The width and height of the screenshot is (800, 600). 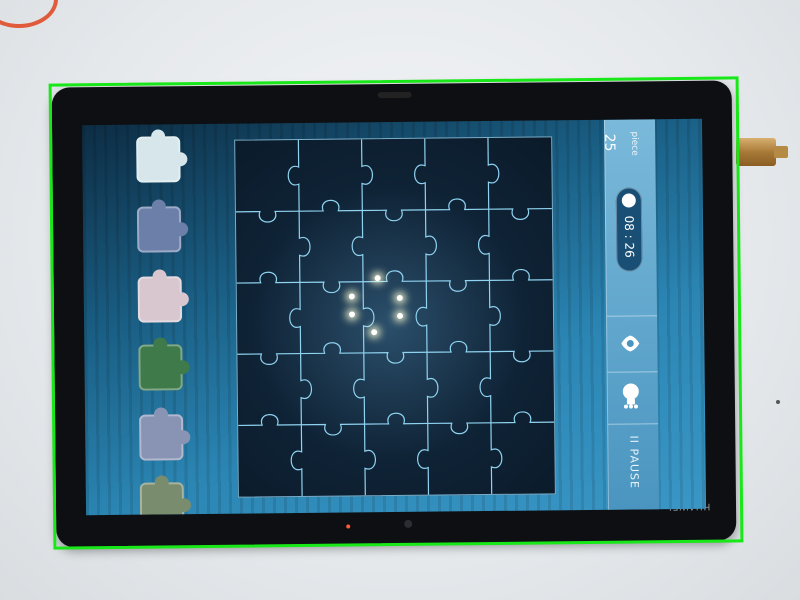 What do you see at coordinates (348, 526) in the screenshot?
I see `status-led` at bounding box center [348, 526].